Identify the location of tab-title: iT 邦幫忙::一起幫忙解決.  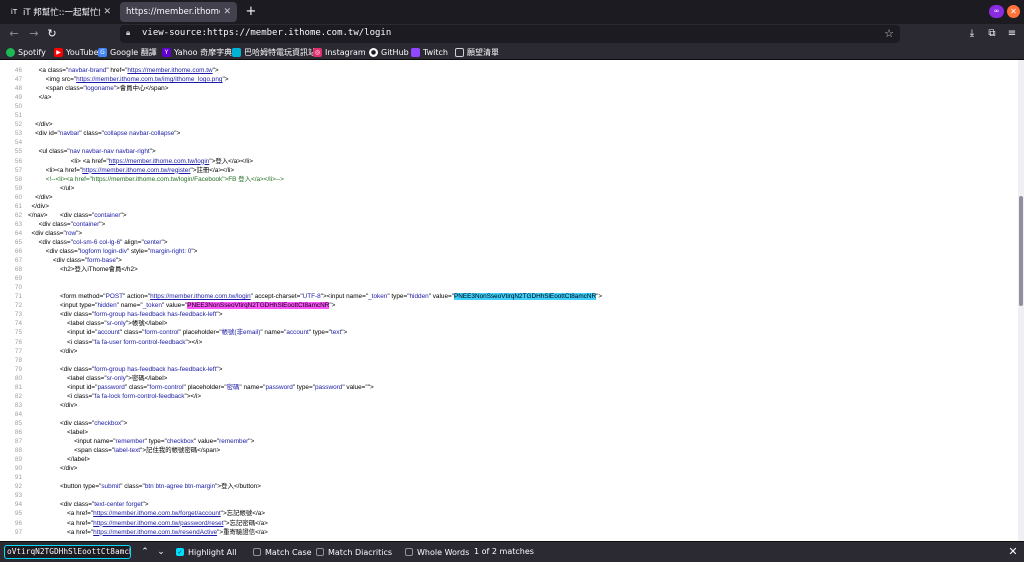
(61, 13).